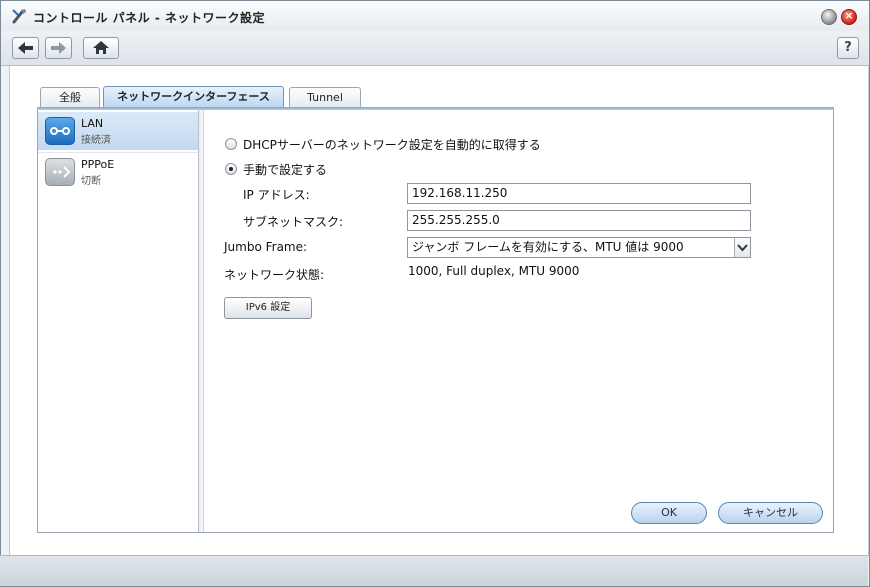 The height and width of the screenshot is (587, 870). Describe the element at coordinates (829, 17) in the screenshot. I see `minimize-button` at that location.